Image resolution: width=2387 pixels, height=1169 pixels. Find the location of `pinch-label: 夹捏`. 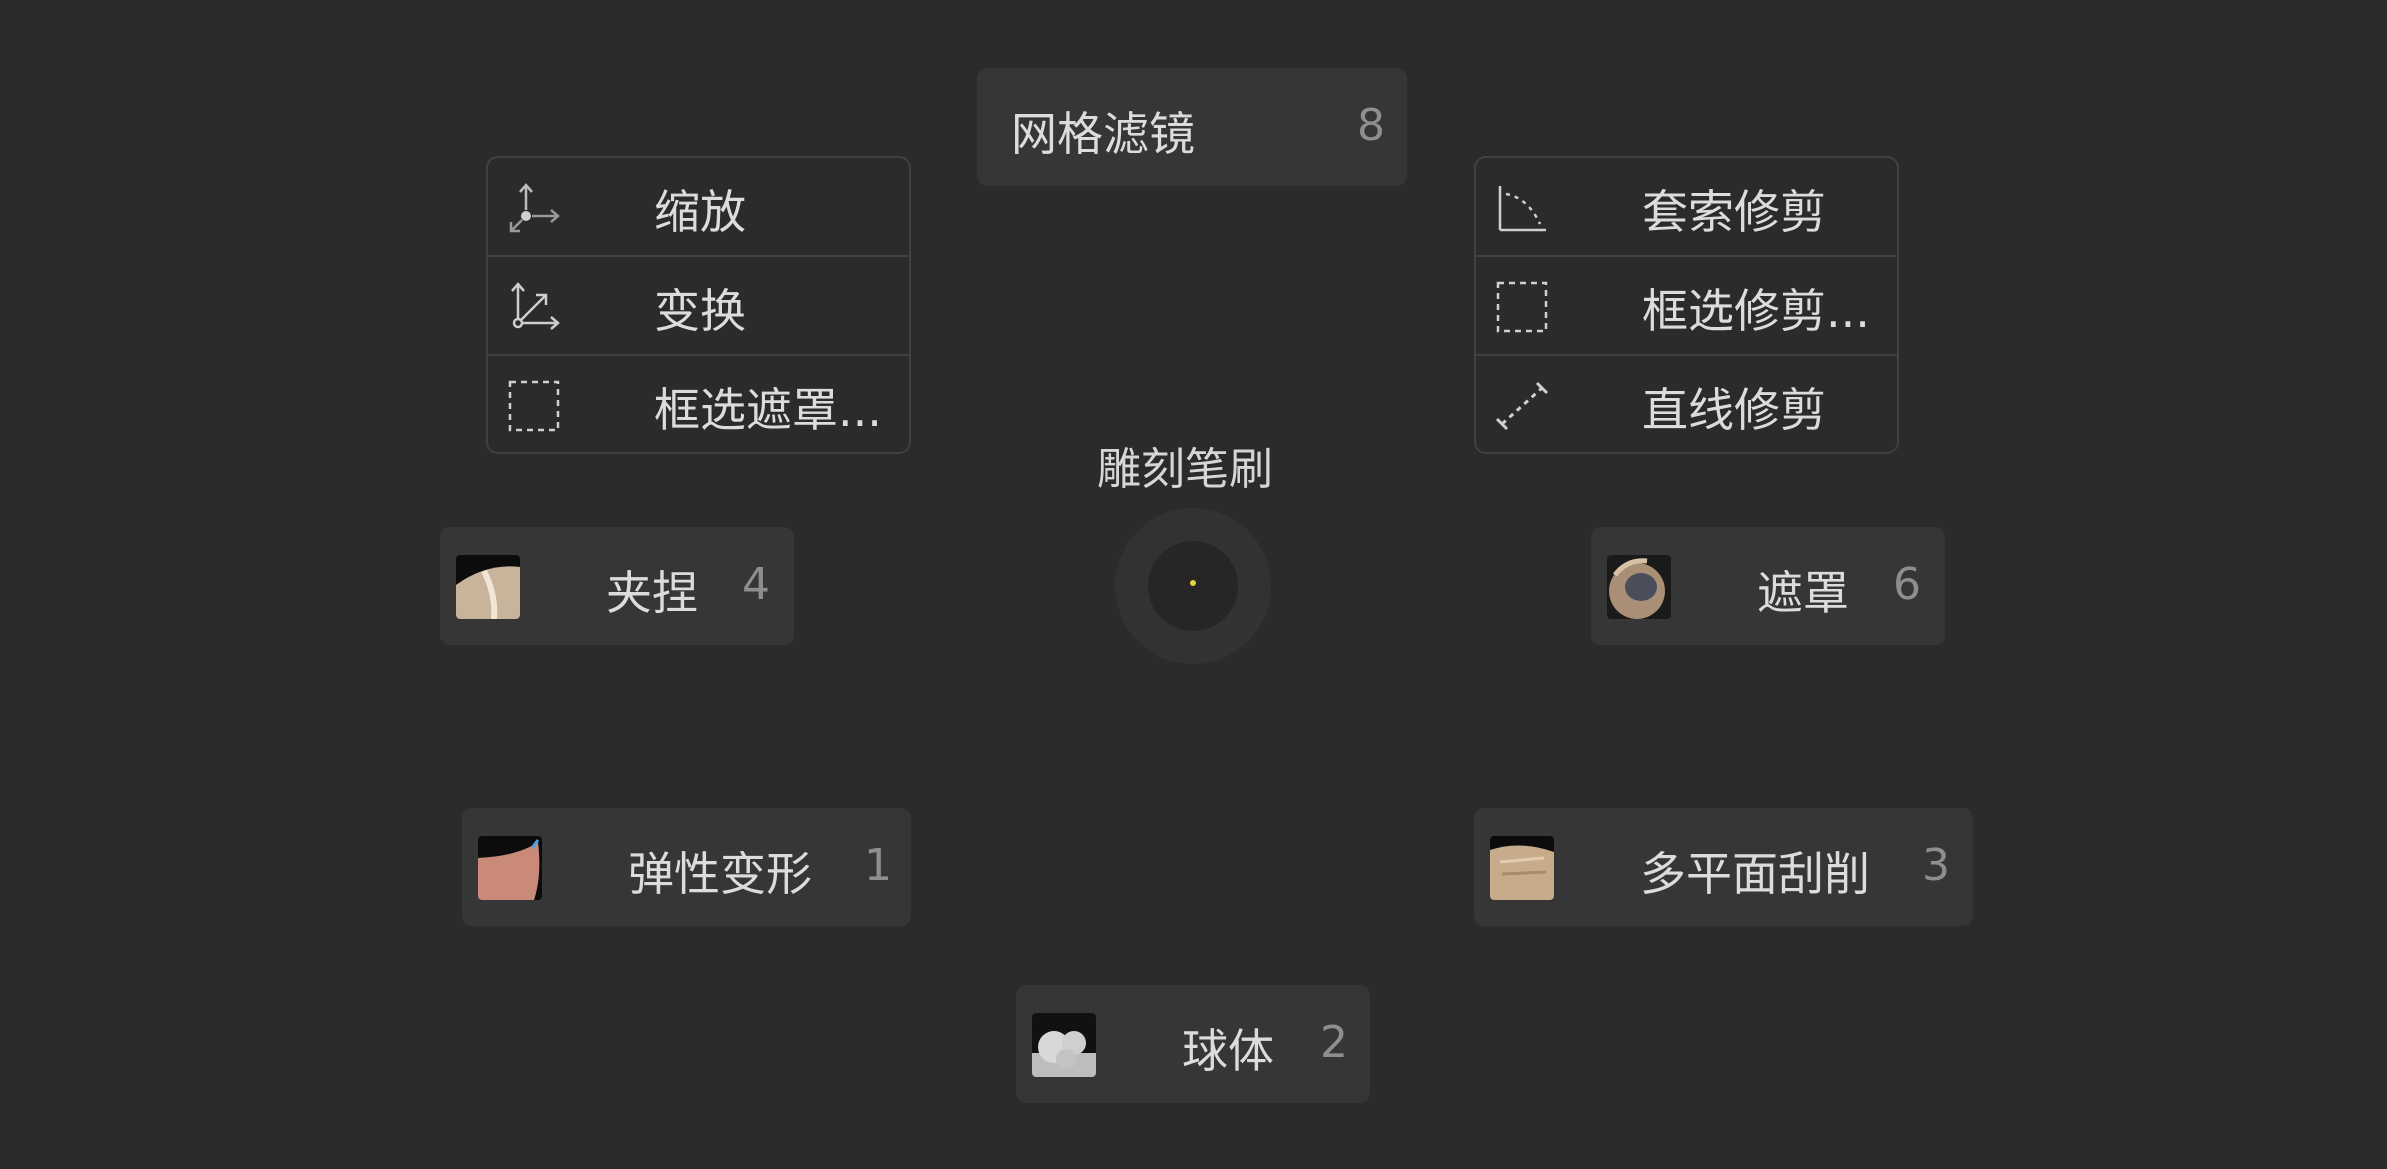

pinch-label: 夹捏 is located at coordinates (652, 593).